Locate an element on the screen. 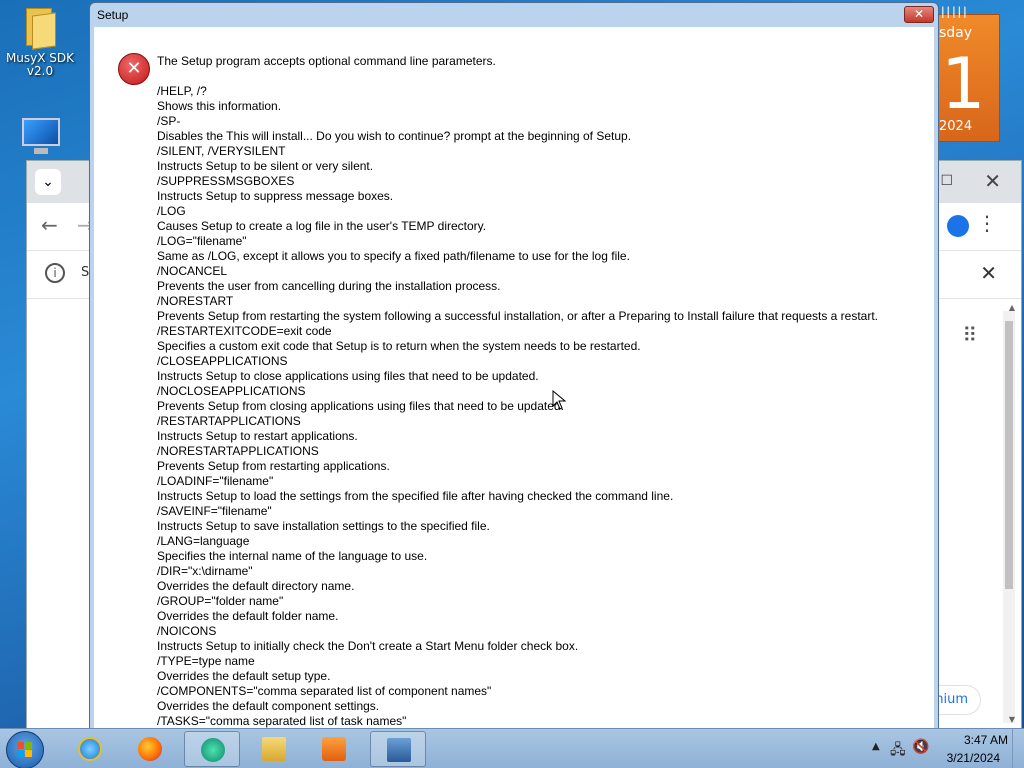  parameter-description: Shows this information. is located at coordinates (219, 106).